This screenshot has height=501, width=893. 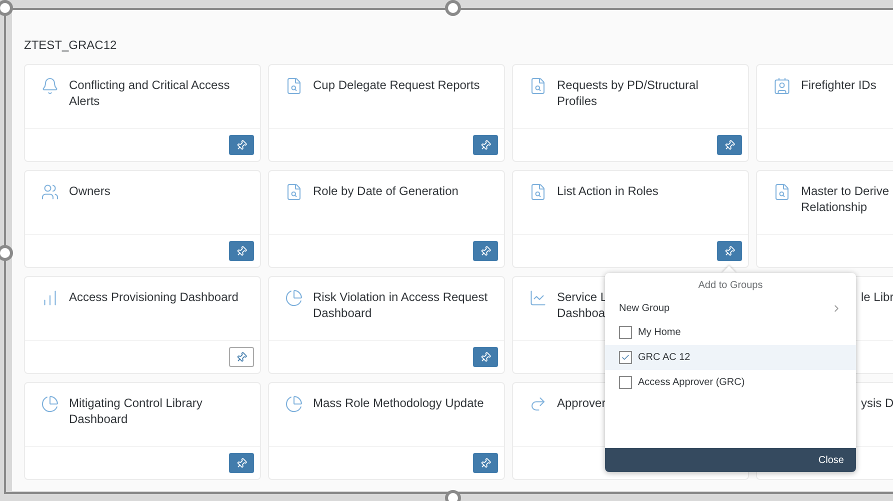 I want to click on tile-title: Requests by PD/Structural Profiles, so click(x=627, y=93).